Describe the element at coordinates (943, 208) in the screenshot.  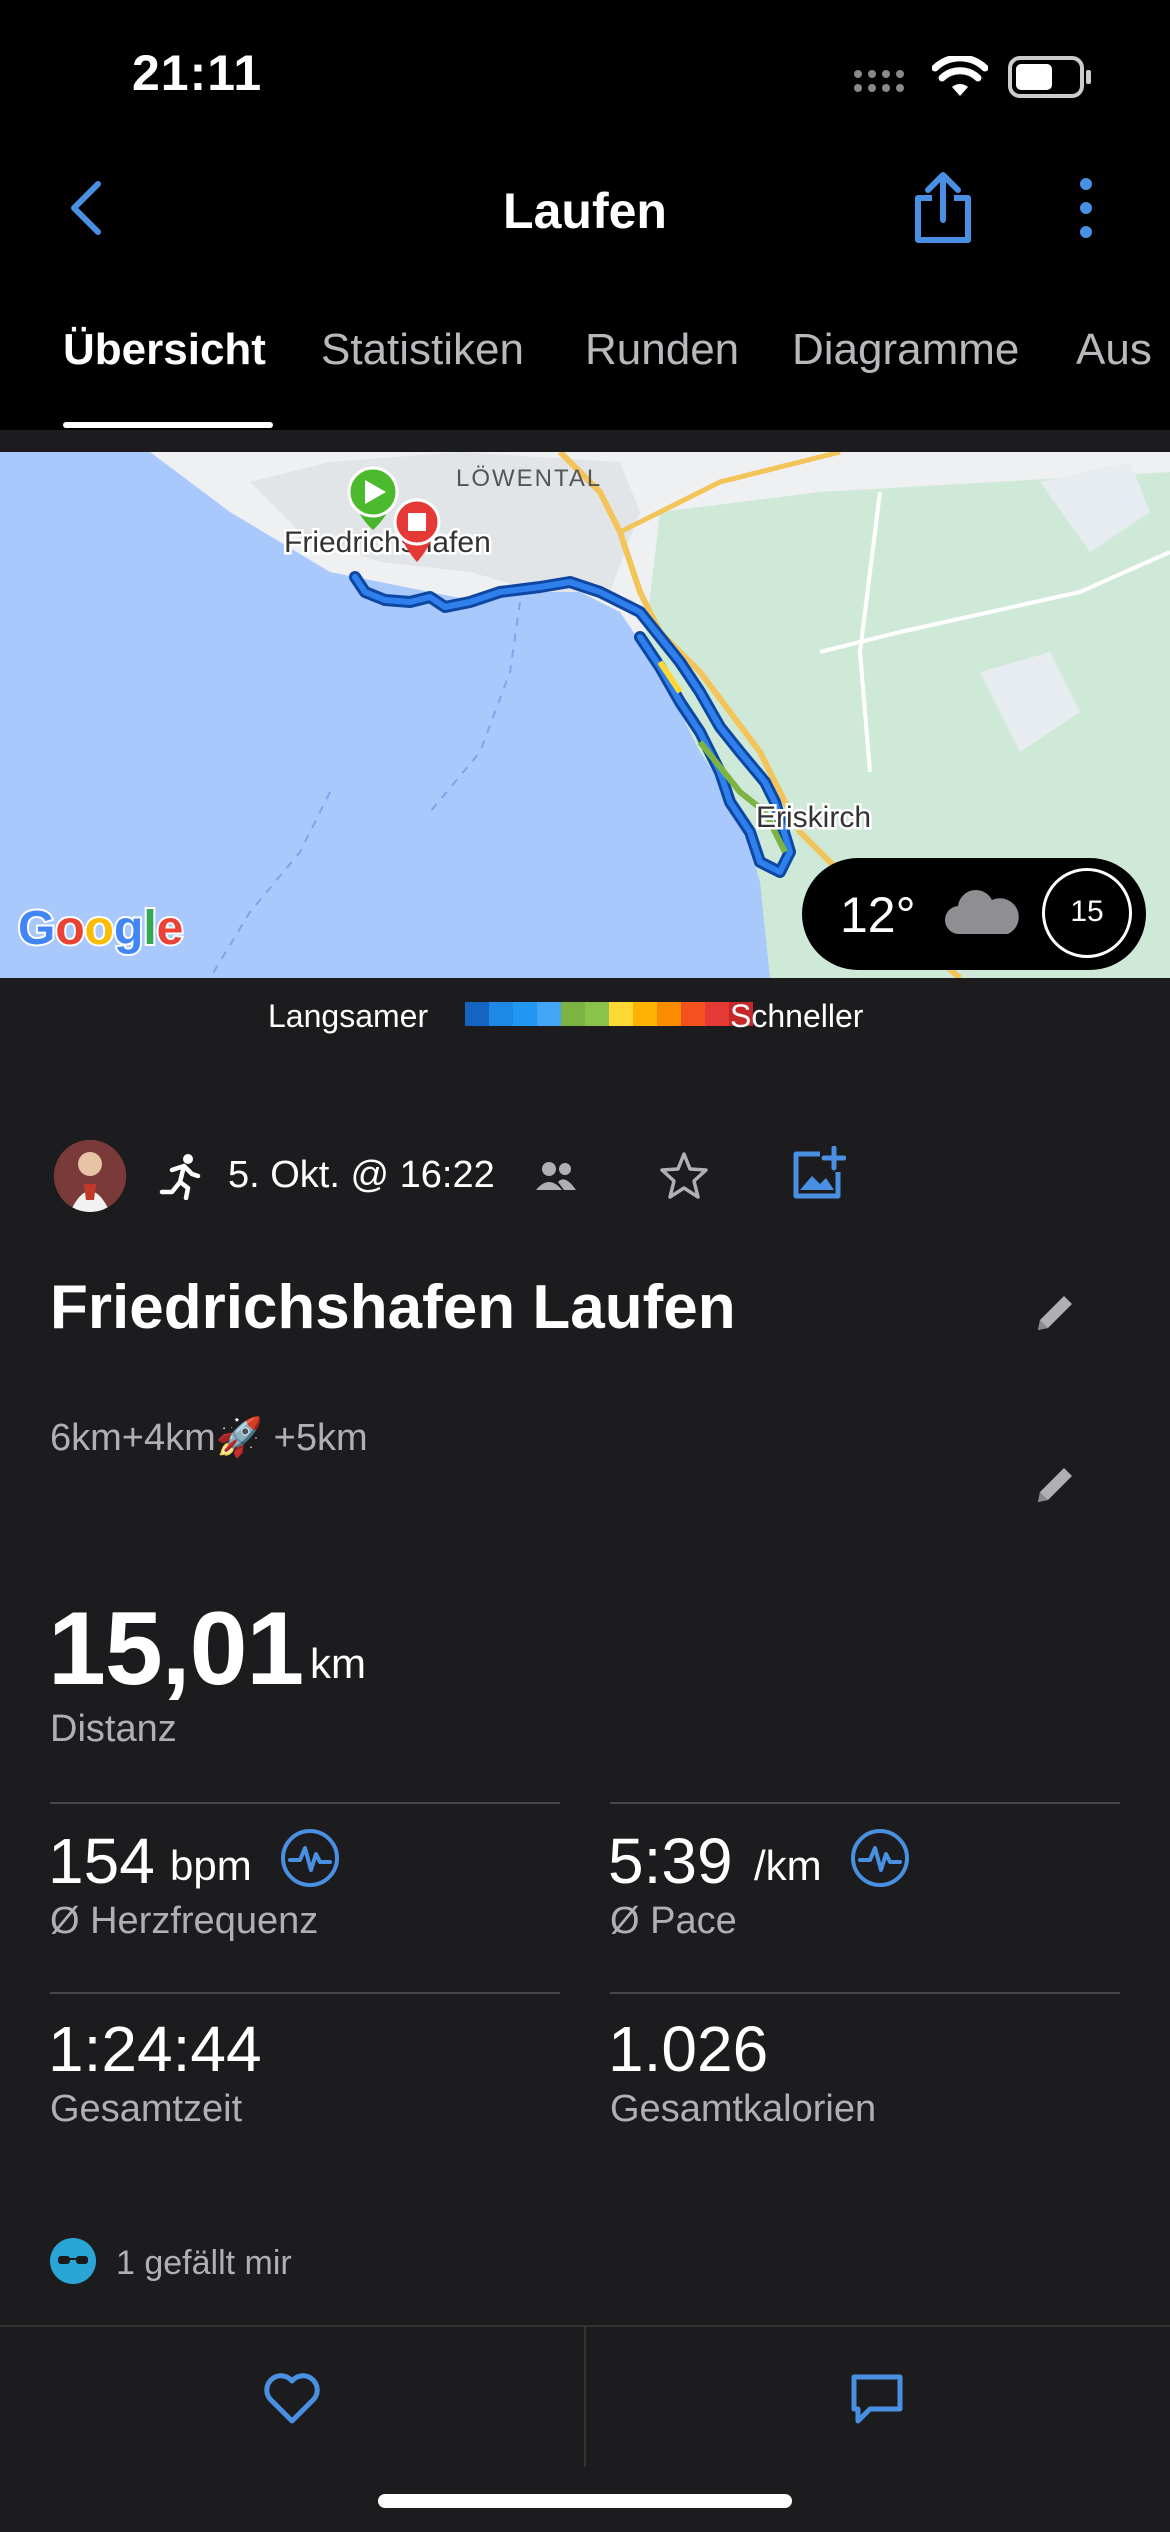
I see `share-icon` at that location.